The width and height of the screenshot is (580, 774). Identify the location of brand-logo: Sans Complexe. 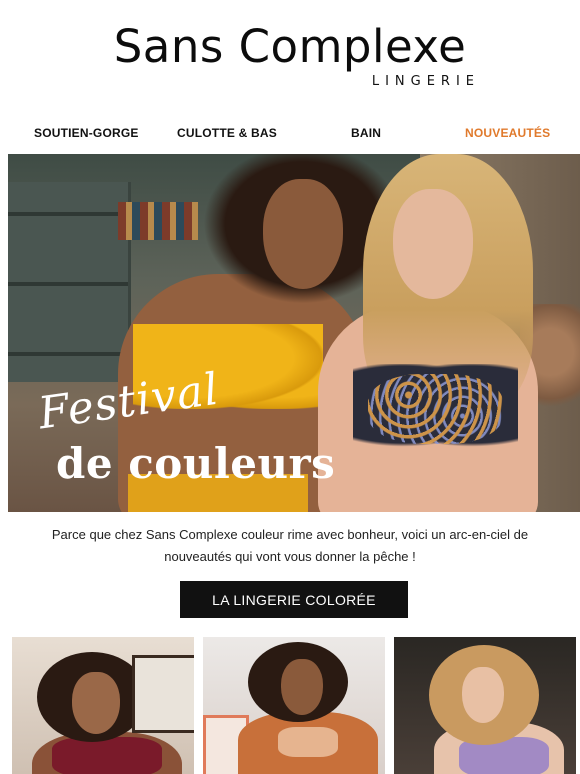
(290, 47).